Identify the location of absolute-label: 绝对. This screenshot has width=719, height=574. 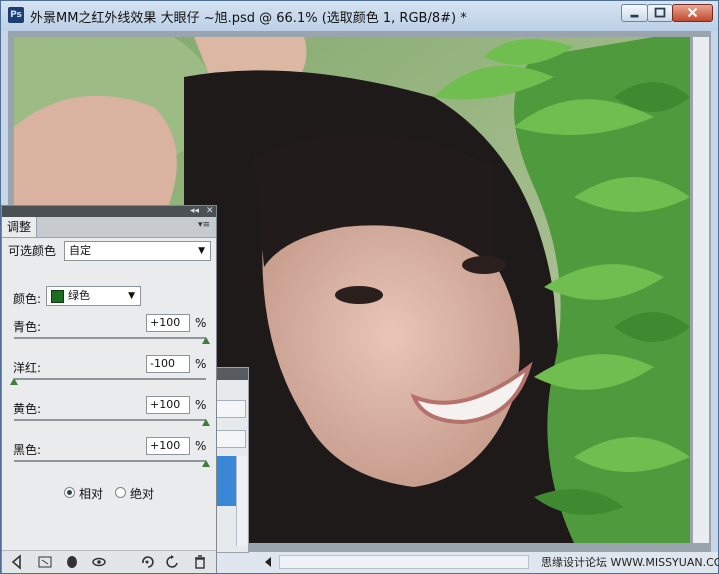
(142, 494).